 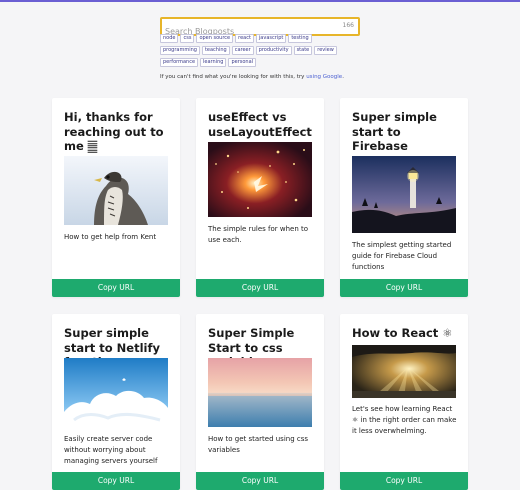 I want to click on result-count: 166, so click(x=348, y=25).